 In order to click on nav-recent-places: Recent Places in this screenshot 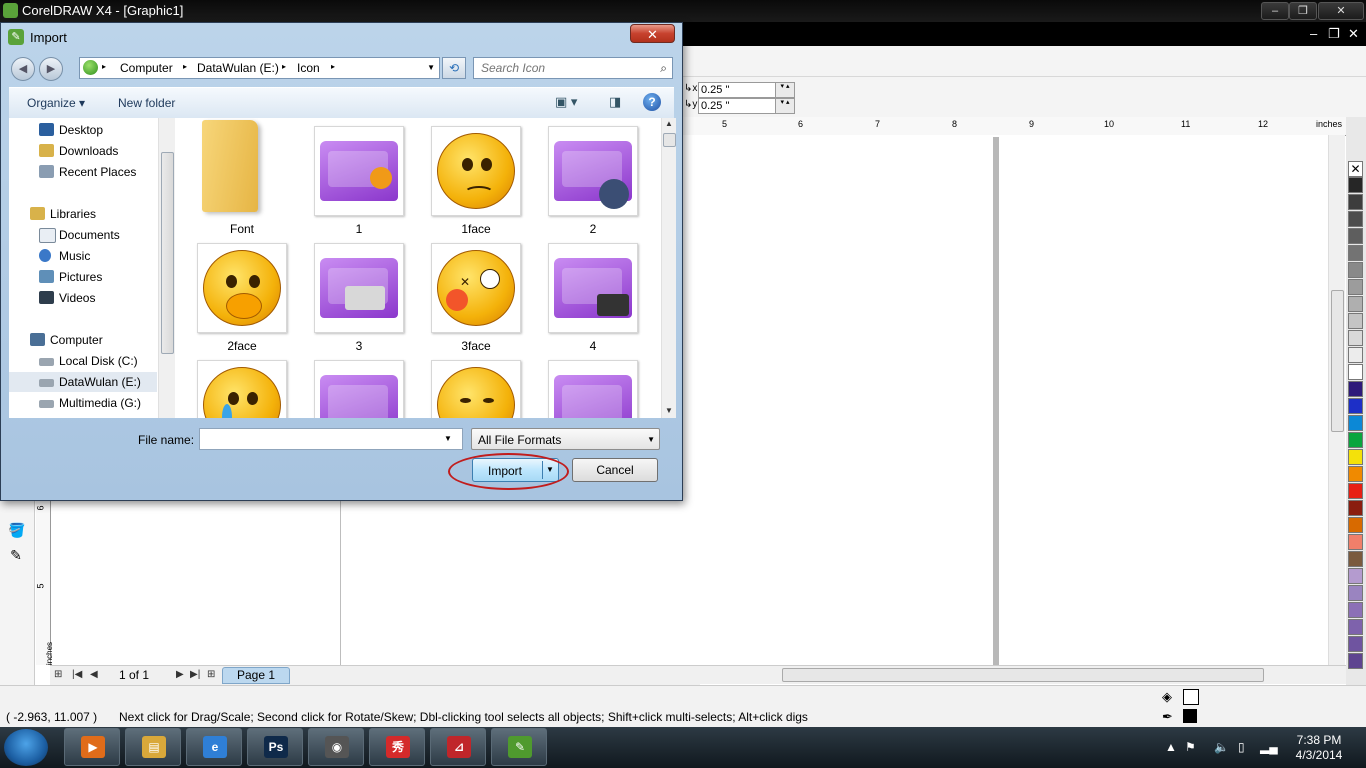, I will do `click(83, 172)`.